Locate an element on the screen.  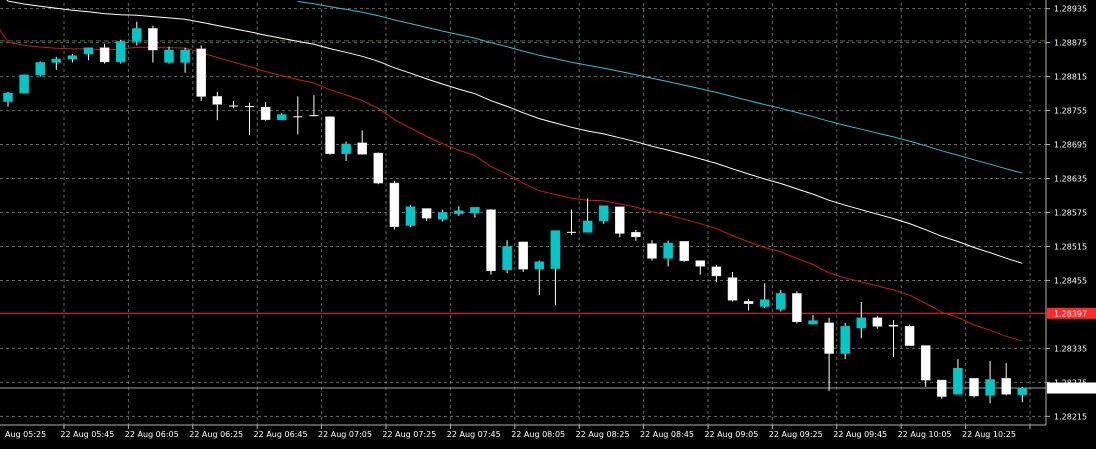
time-tick-label: Aug 05:25 is located at coordinates (25, 434).